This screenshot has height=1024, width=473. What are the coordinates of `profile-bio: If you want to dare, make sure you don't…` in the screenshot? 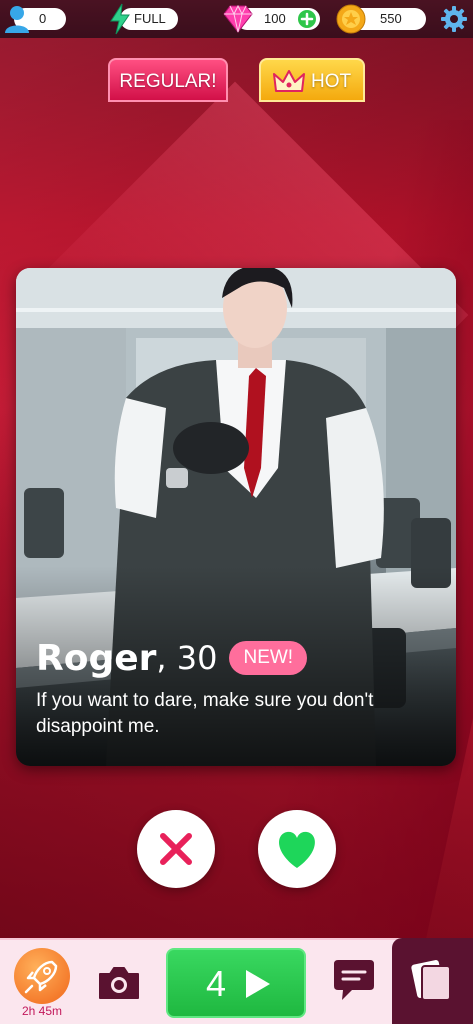 It's located at (205, 713).